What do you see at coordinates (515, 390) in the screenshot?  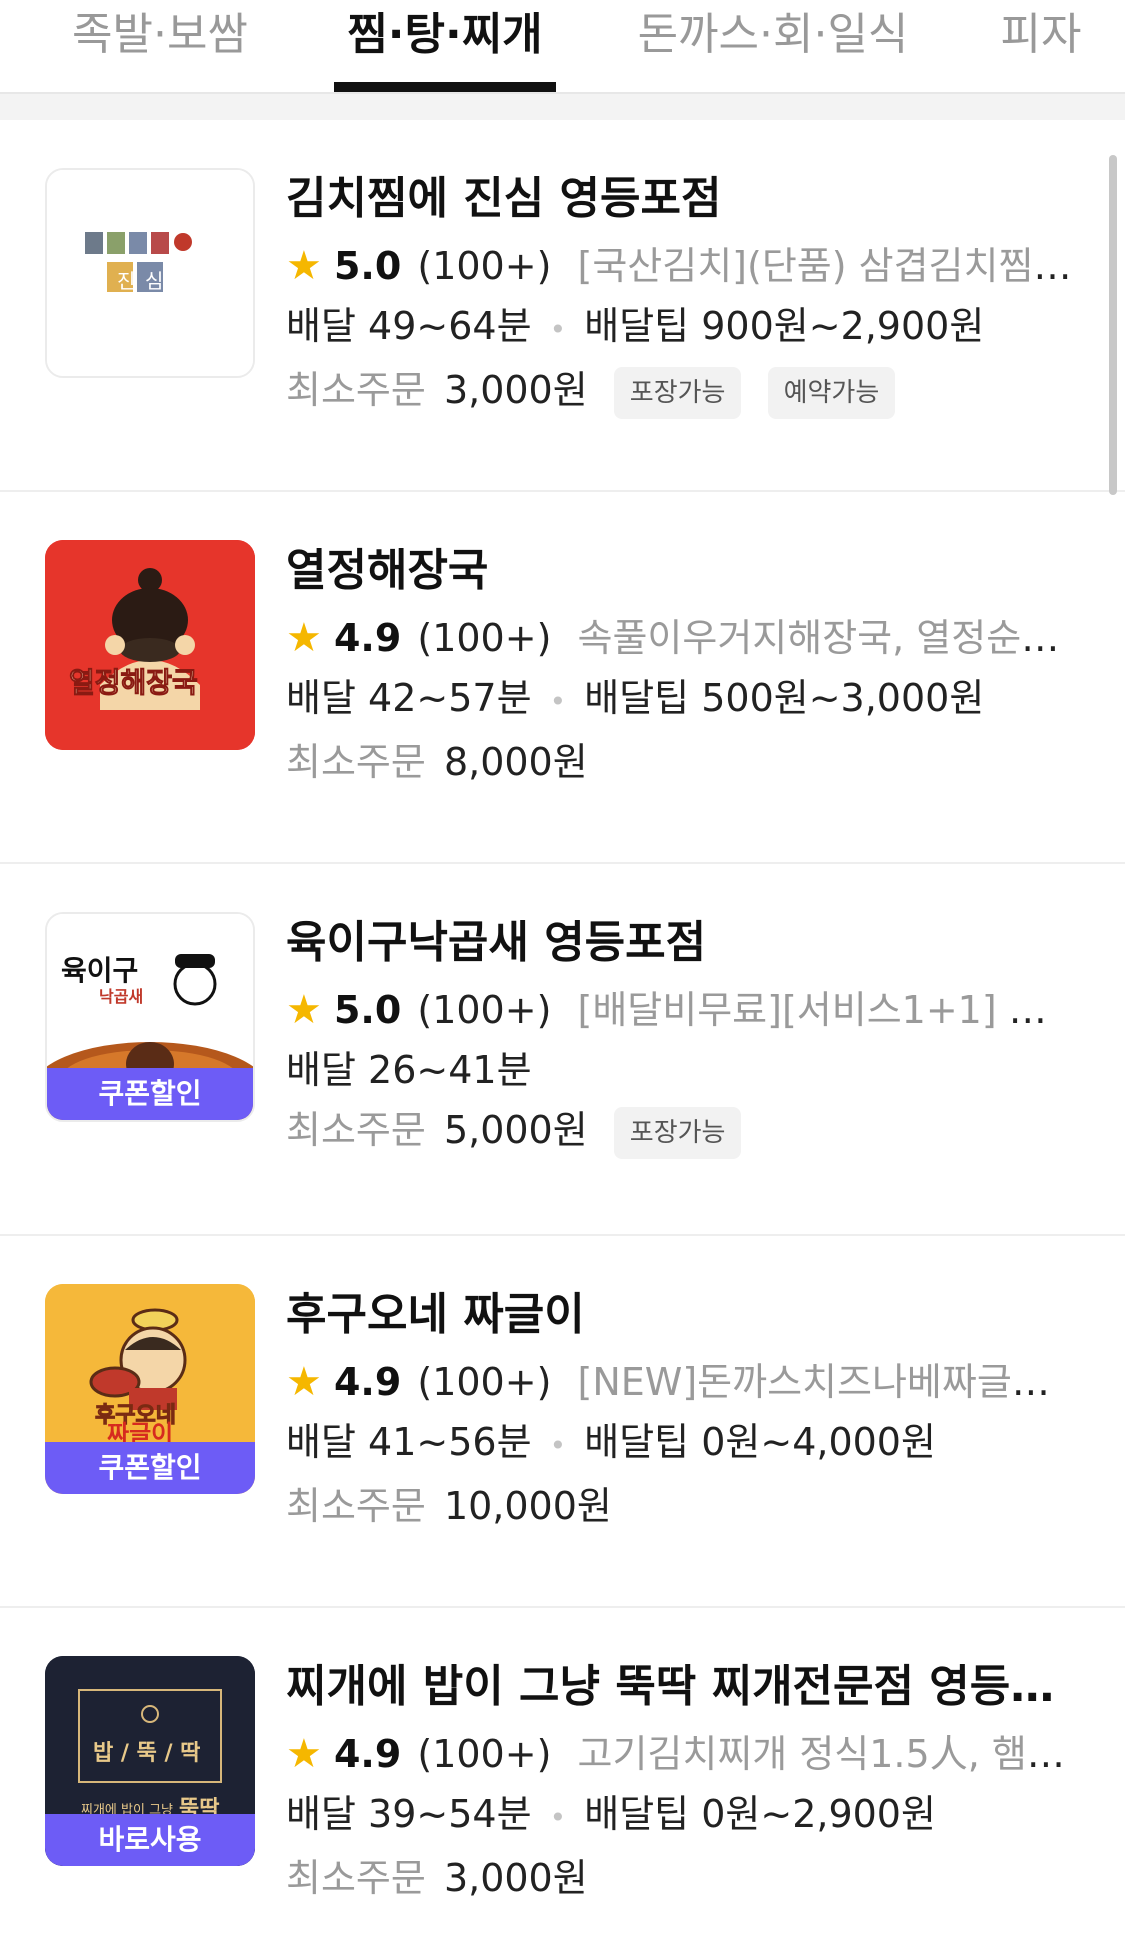 I see `min-order-value: 3,000원` at bounding box center [515, 390].